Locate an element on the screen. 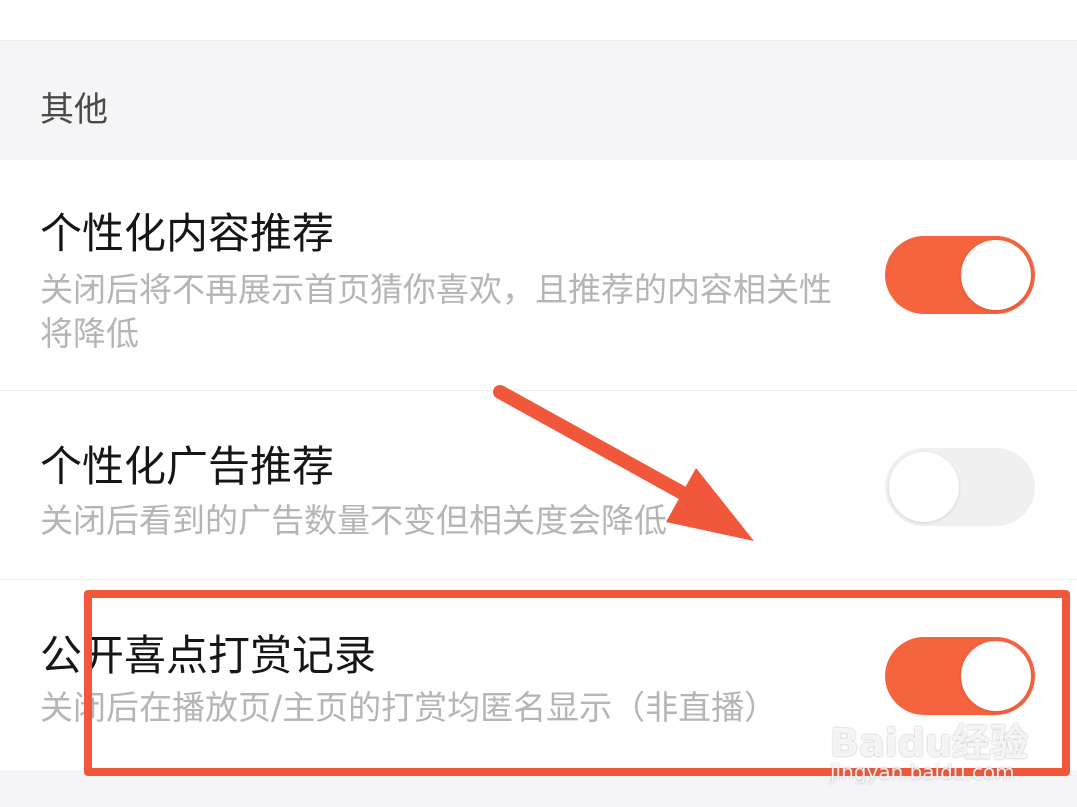  setting-title: 个性化广告推荐 is located at coordinates (187, 466).